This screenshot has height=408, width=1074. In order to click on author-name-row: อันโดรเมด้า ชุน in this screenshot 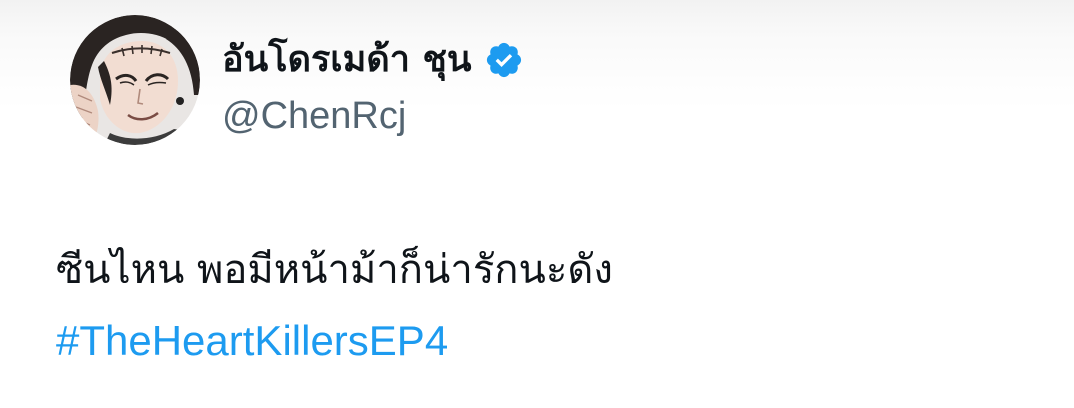, I will do `click(373, 60)`.